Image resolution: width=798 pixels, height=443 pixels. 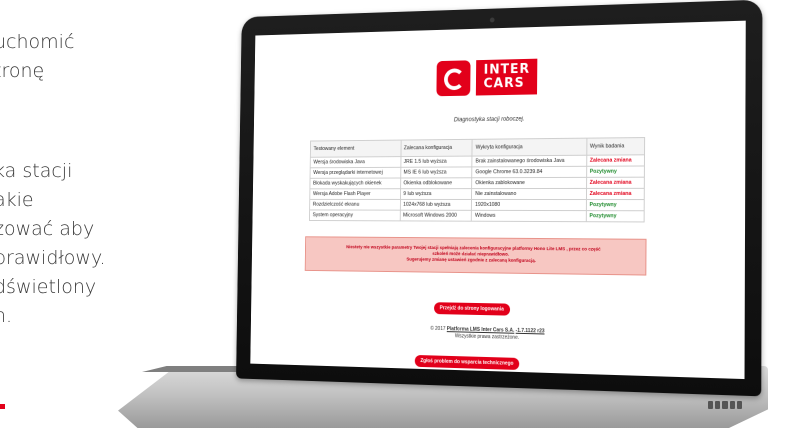 I want to click on inter-cars-logo: INTER CARS, so click(x=487, y=77).